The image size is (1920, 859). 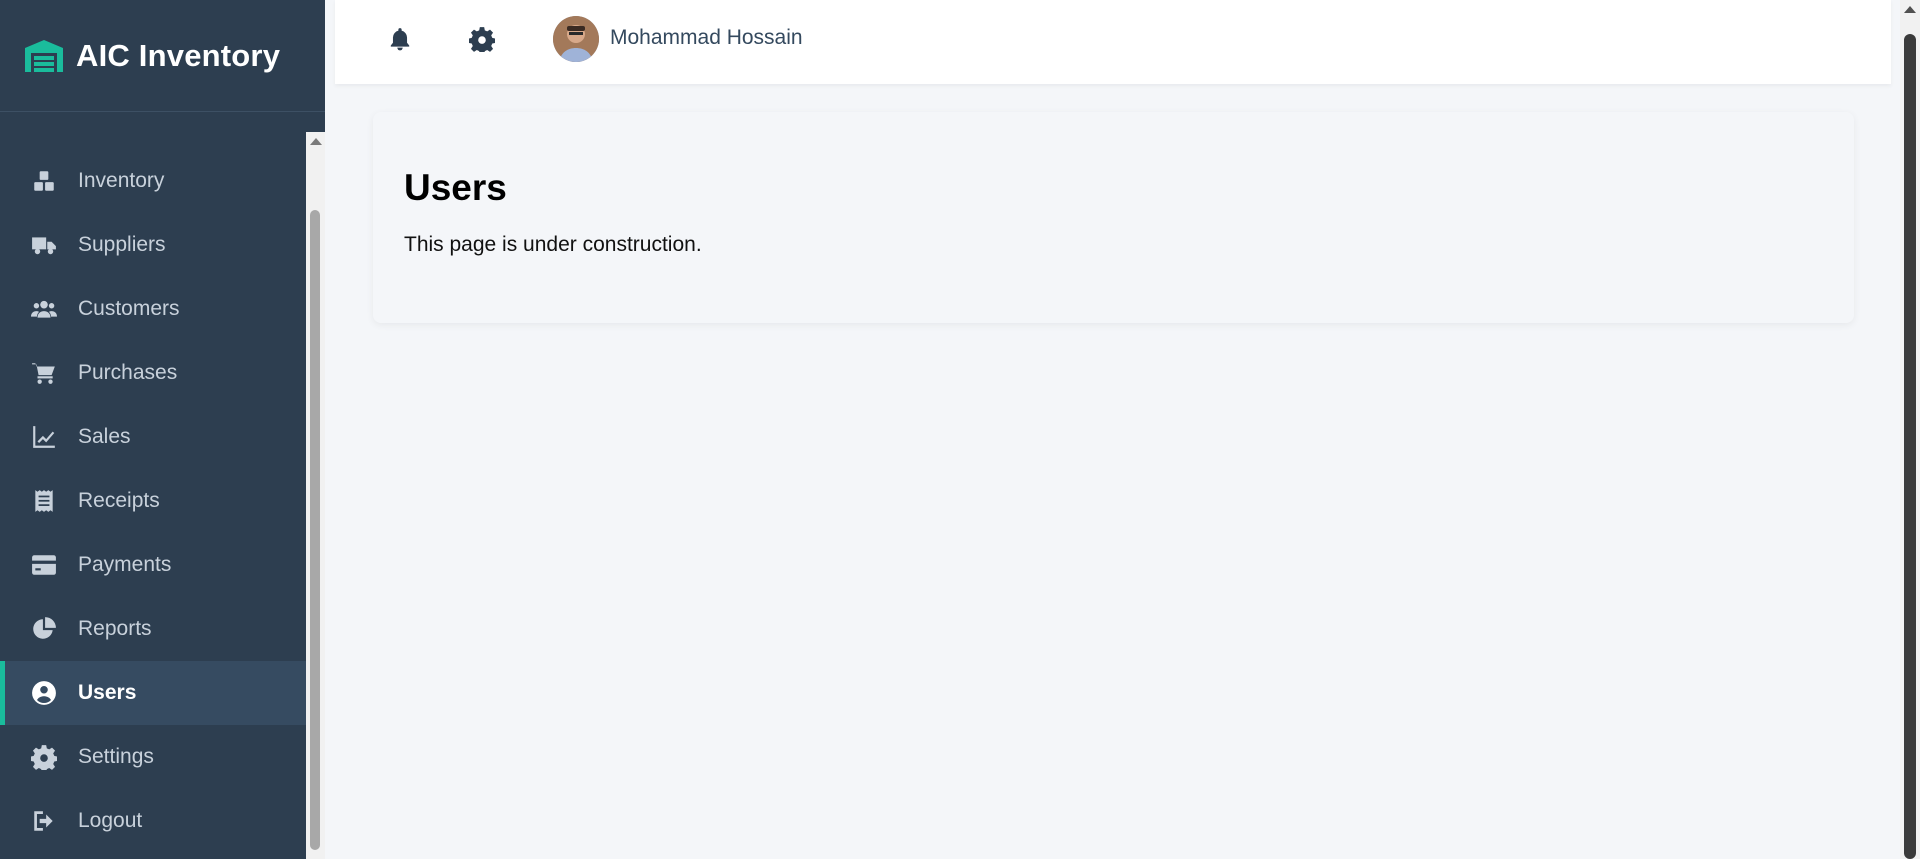 What do you see at coordinates (121, 180) in the screenshot?
I see `sidebar-item-label: Inventory` at bounding box center [121, 180].